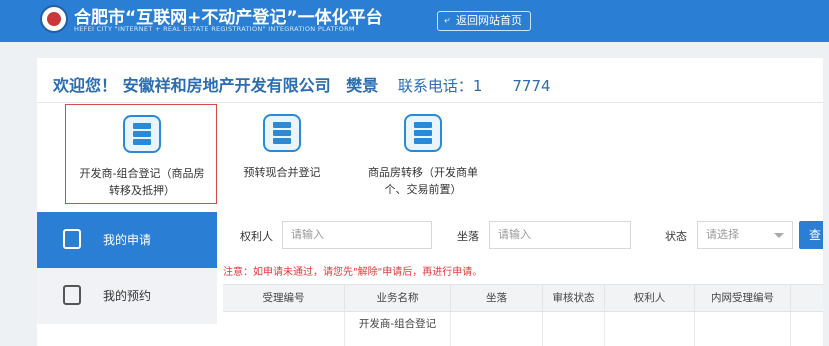  What do you see at coordinates (398, 299) in the screenshot?
I see `column-header: 业务名称` at bounding box center [398, 299].